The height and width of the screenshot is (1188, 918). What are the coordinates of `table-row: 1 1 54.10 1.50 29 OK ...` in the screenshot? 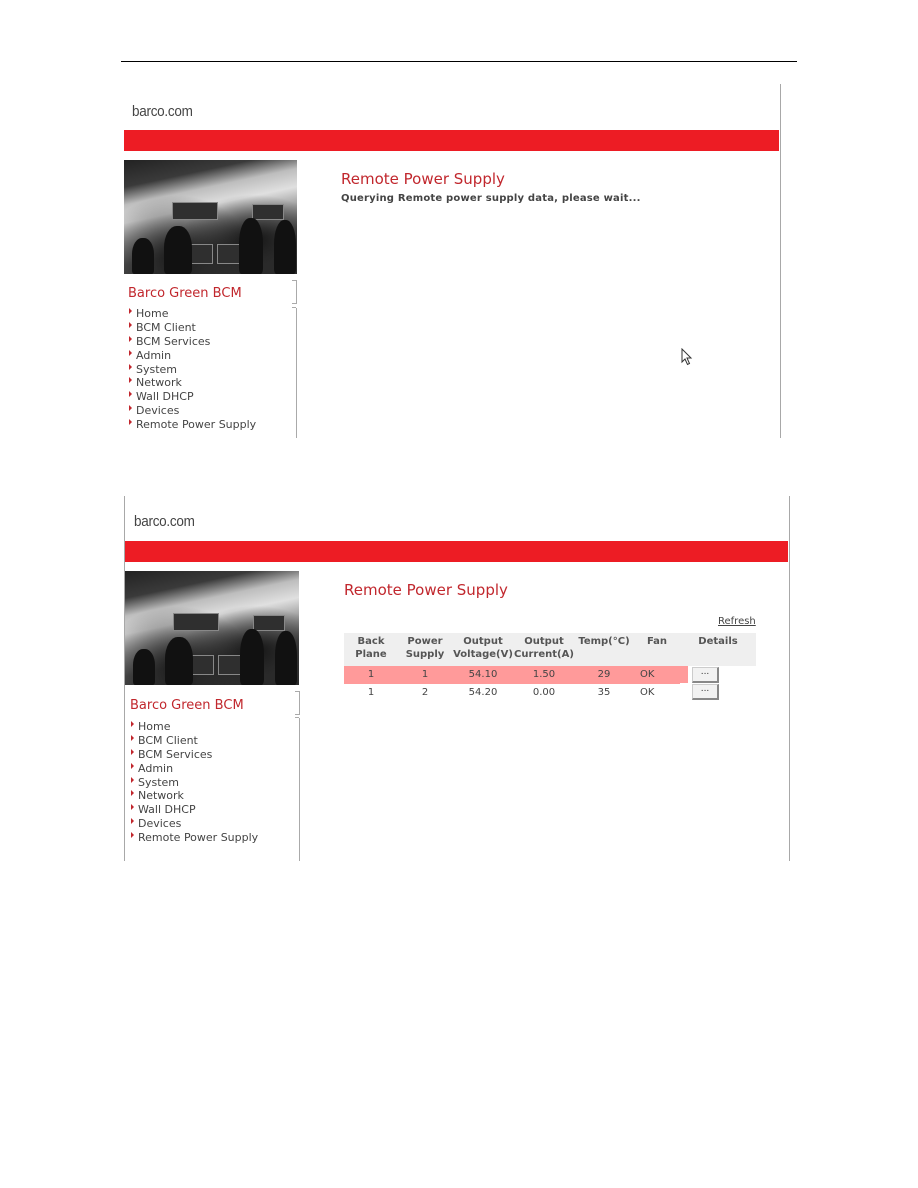 It's located at (550, 675).